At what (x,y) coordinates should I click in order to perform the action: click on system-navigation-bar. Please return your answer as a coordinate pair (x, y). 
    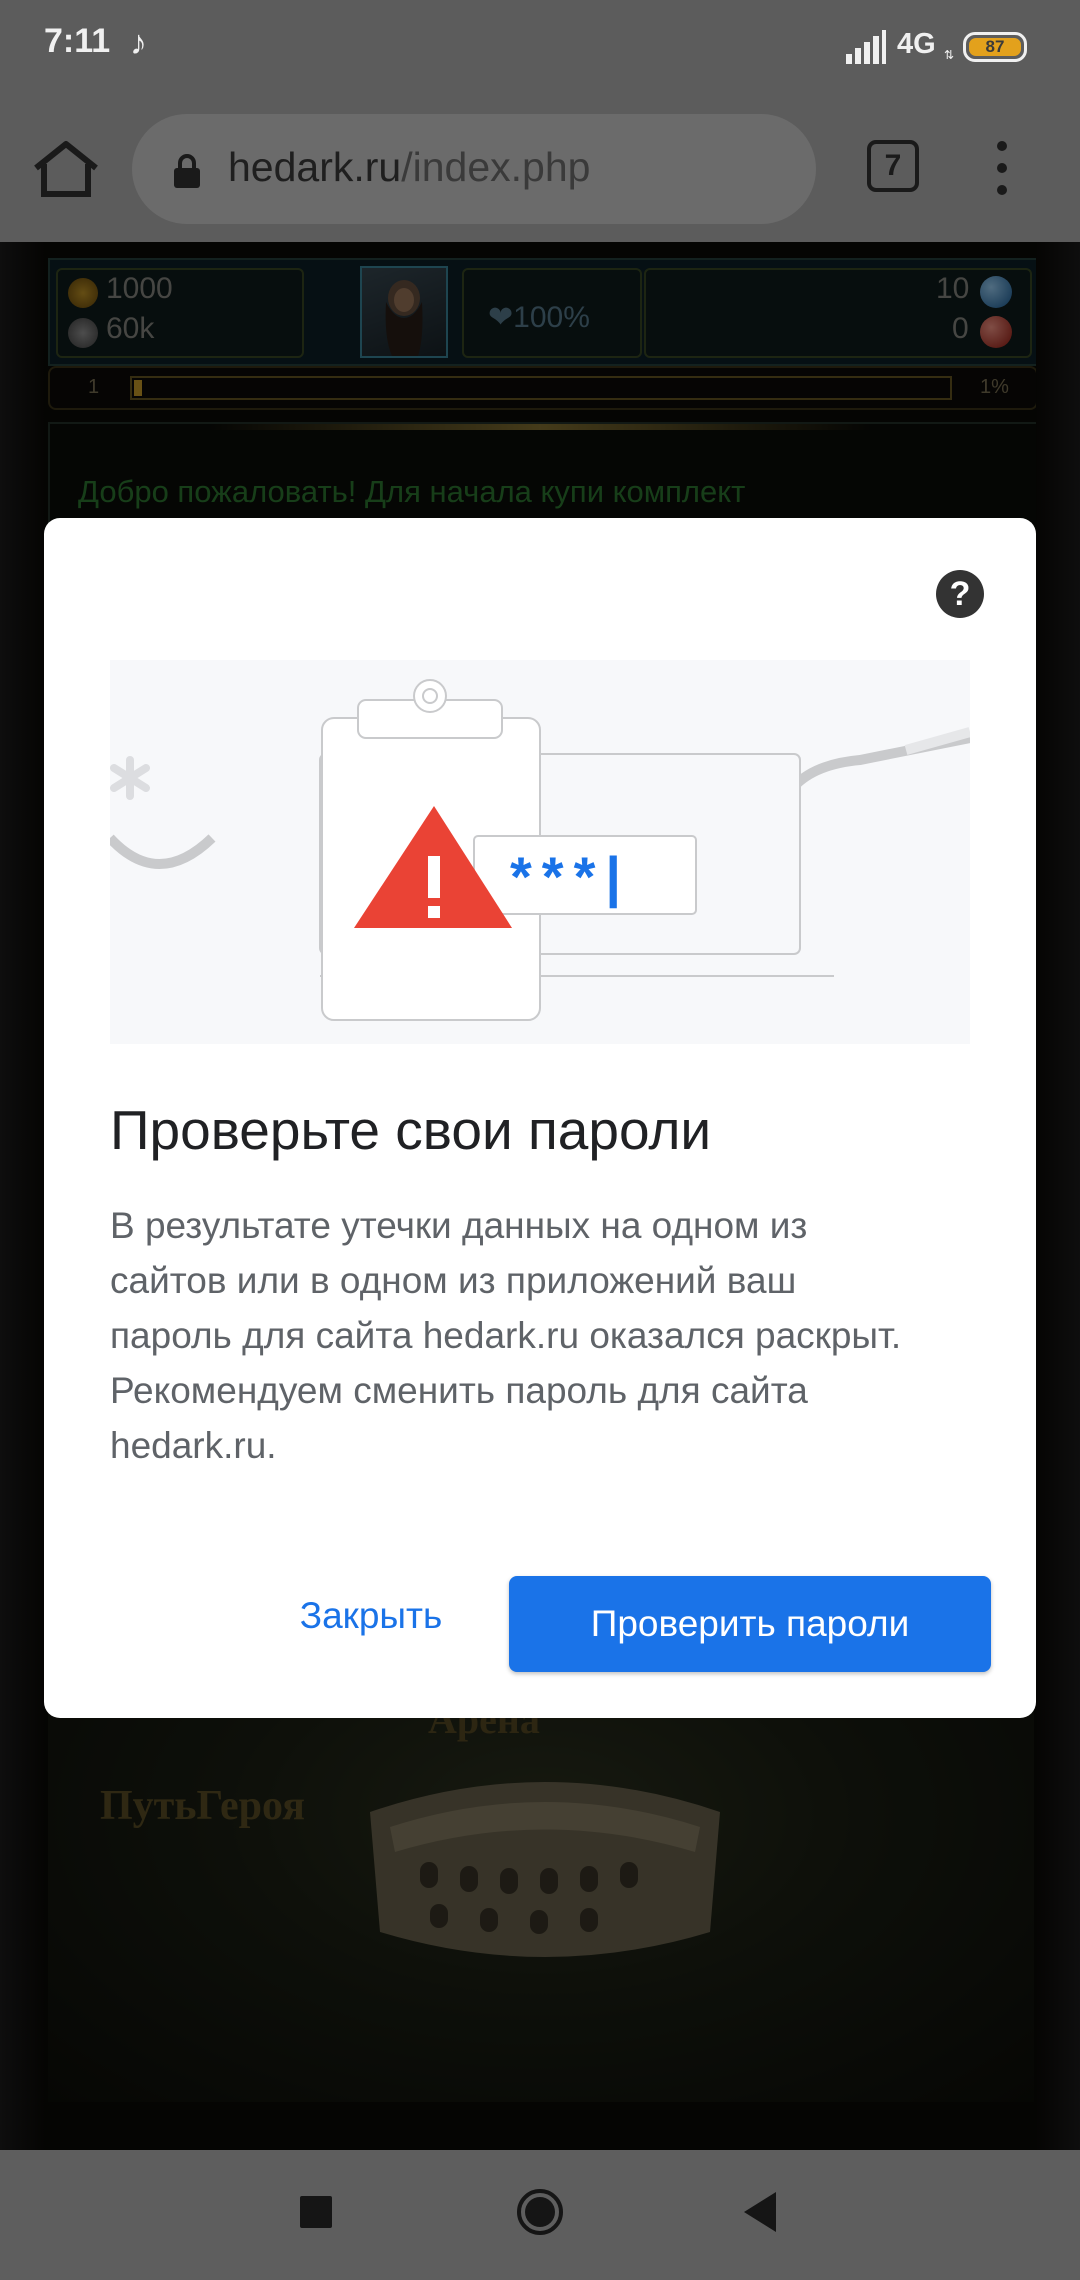
    Looking at the image, I should click on (540, 2215).